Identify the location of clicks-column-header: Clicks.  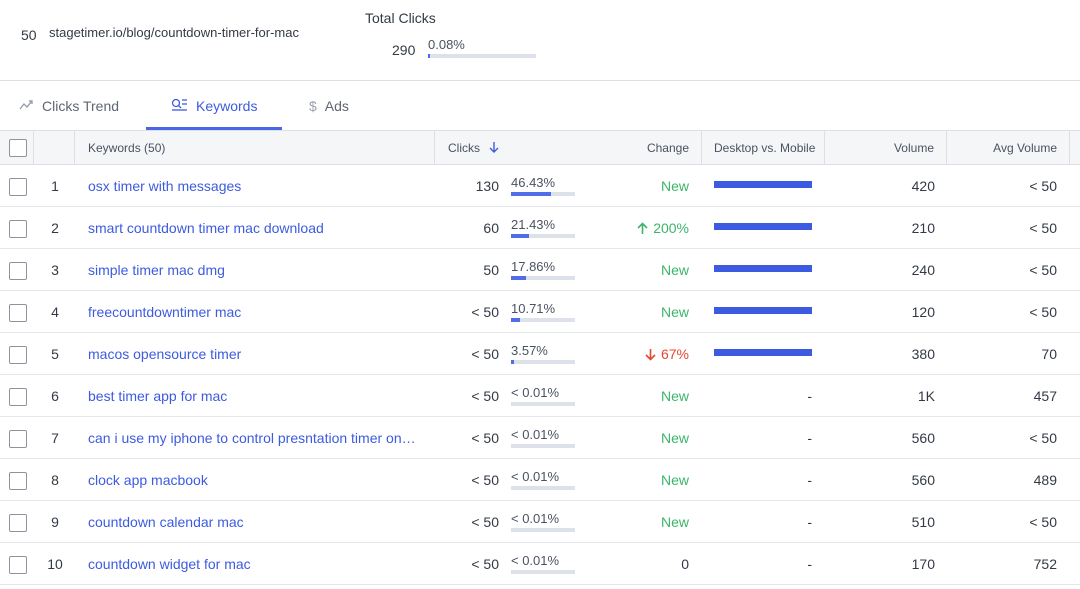
(473, 148).